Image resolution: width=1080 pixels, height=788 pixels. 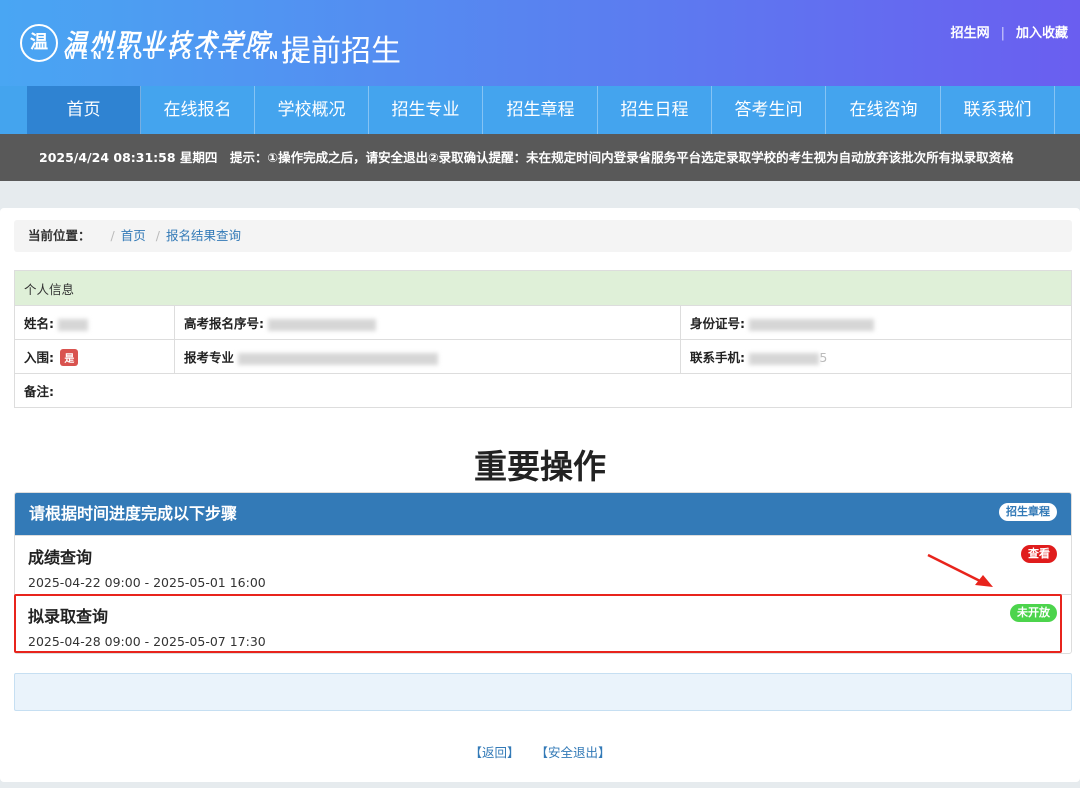 What do you see at coordinates (572, 752) in the screenshot?
I see `logout-link: 【安全退出】` at bounding box center [572, 752].